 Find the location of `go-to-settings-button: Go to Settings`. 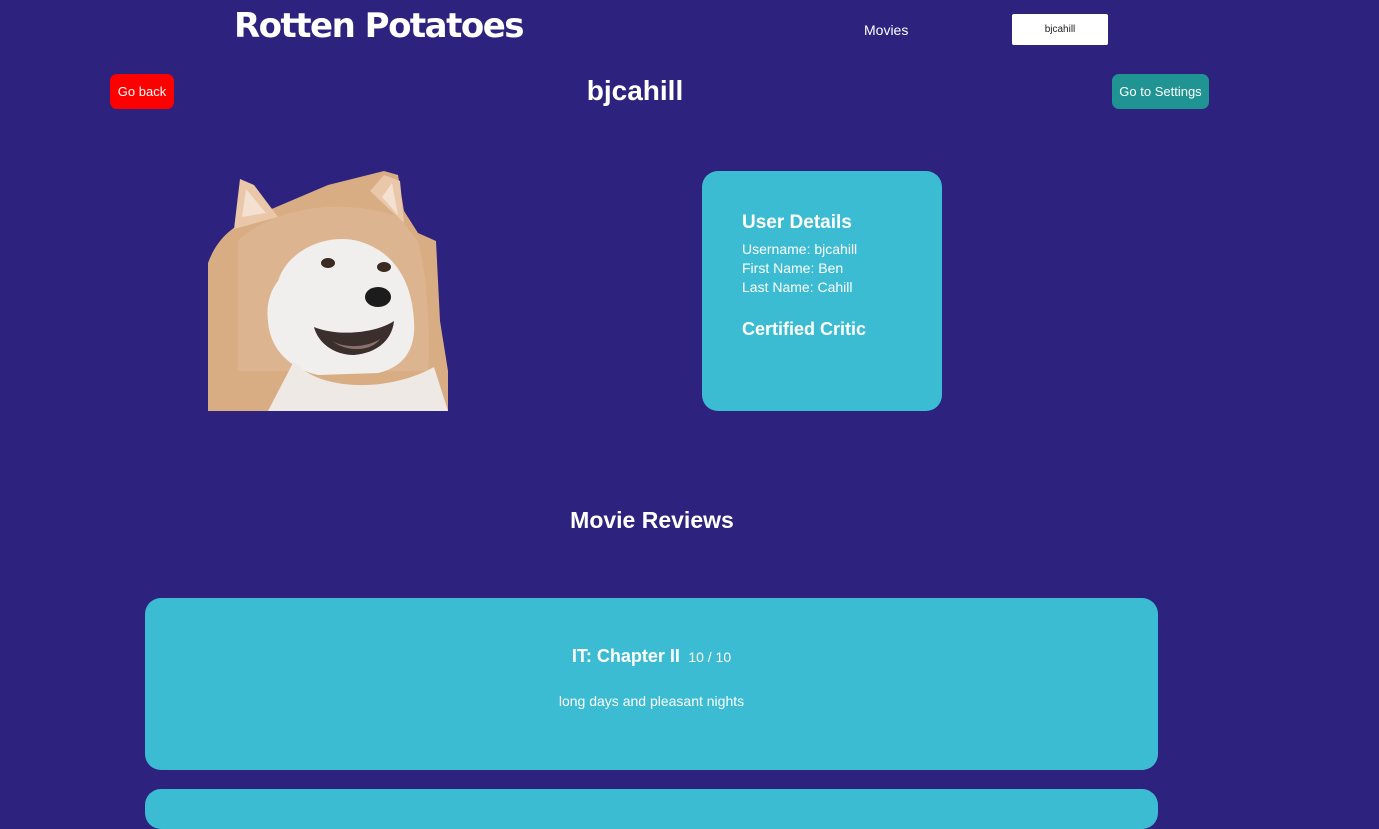

go-to-settings-button: Go to Settings is located at coordinates (1160, 91).